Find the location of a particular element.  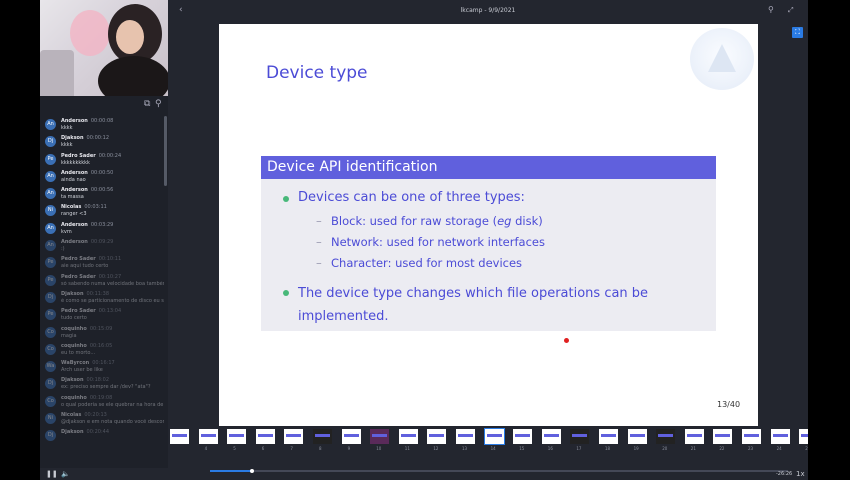

chat-time: 00:10:27 is located at coordinates (110, 276).